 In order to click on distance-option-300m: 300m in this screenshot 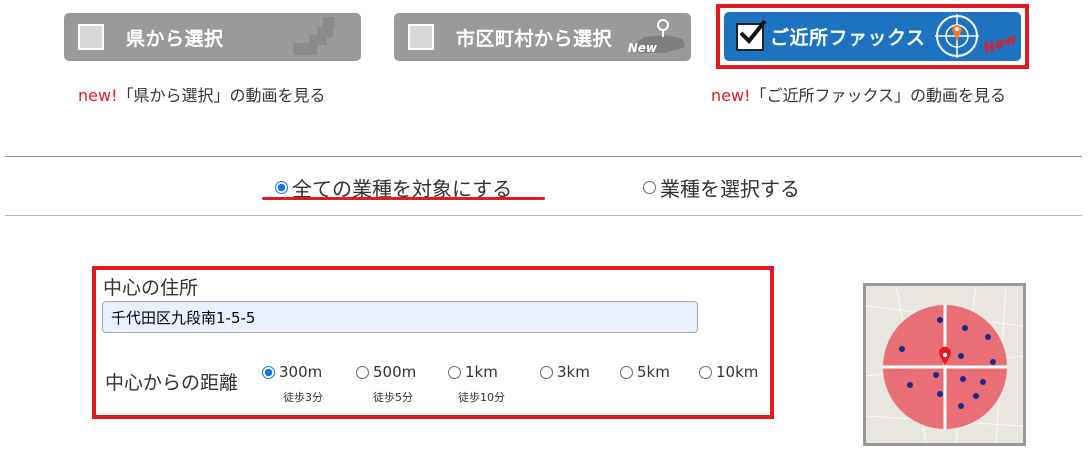, I will do `click(292, 372)`.